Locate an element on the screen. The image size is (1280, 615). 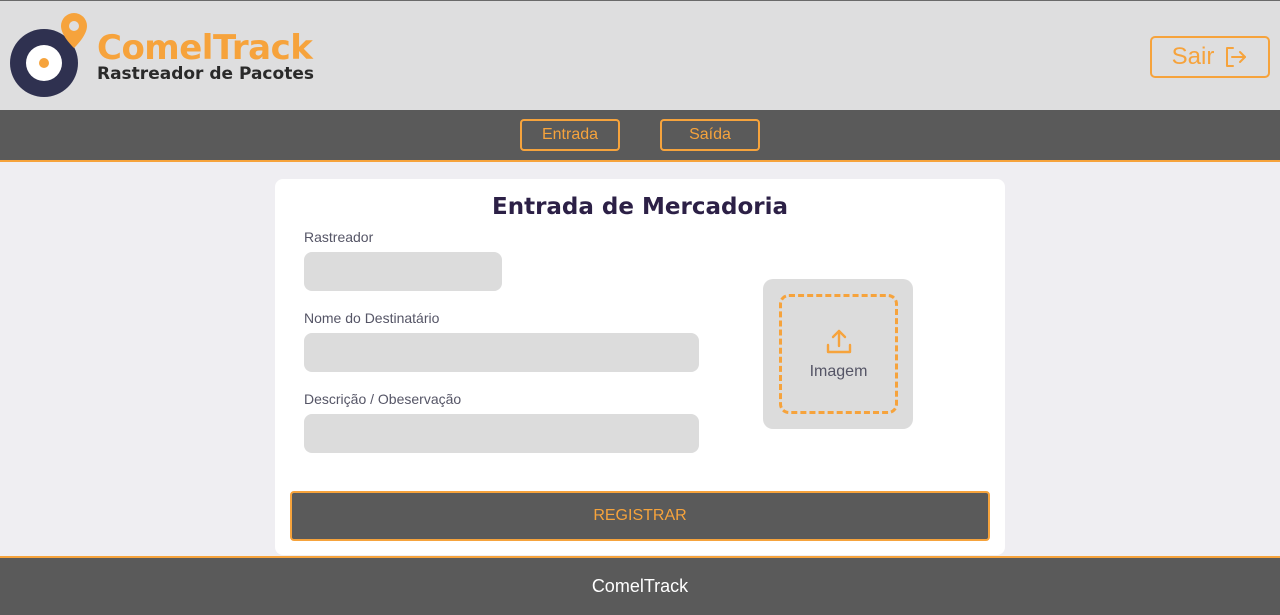
nav-saida-button: Saída is located at coordinates (710, 135).